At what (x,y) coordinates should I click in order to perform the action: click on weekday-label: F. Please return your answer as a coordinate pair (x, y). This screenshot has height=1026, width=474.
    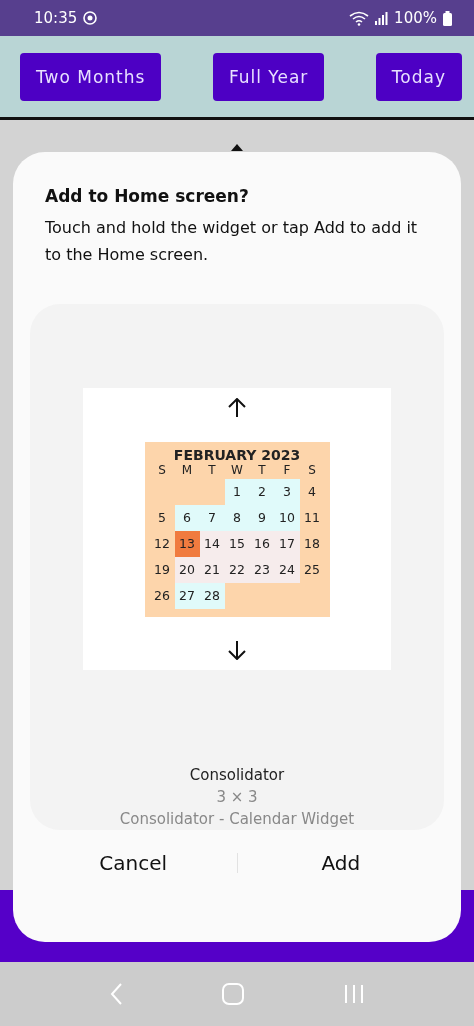
    Looking at the image, I should click on (287, 470).